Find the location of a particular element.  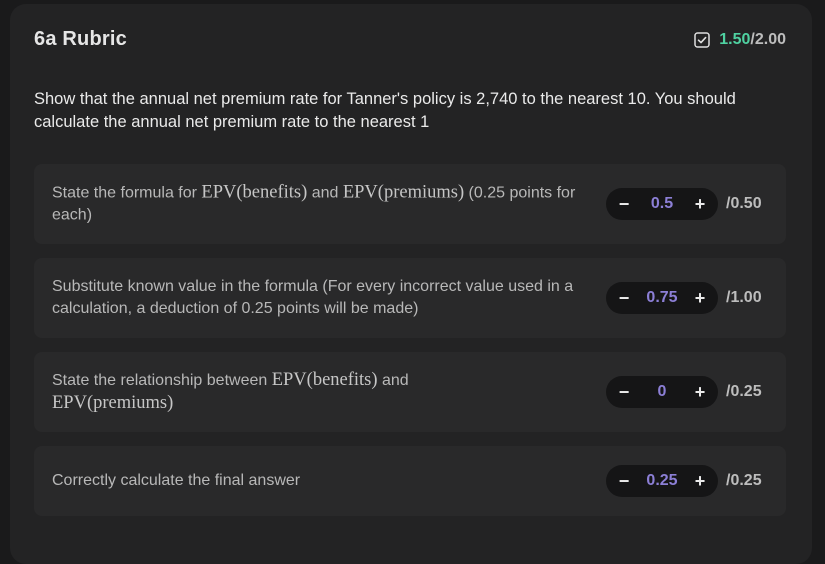

stepper-value: 0.5 is located at coordinates (662, 203).